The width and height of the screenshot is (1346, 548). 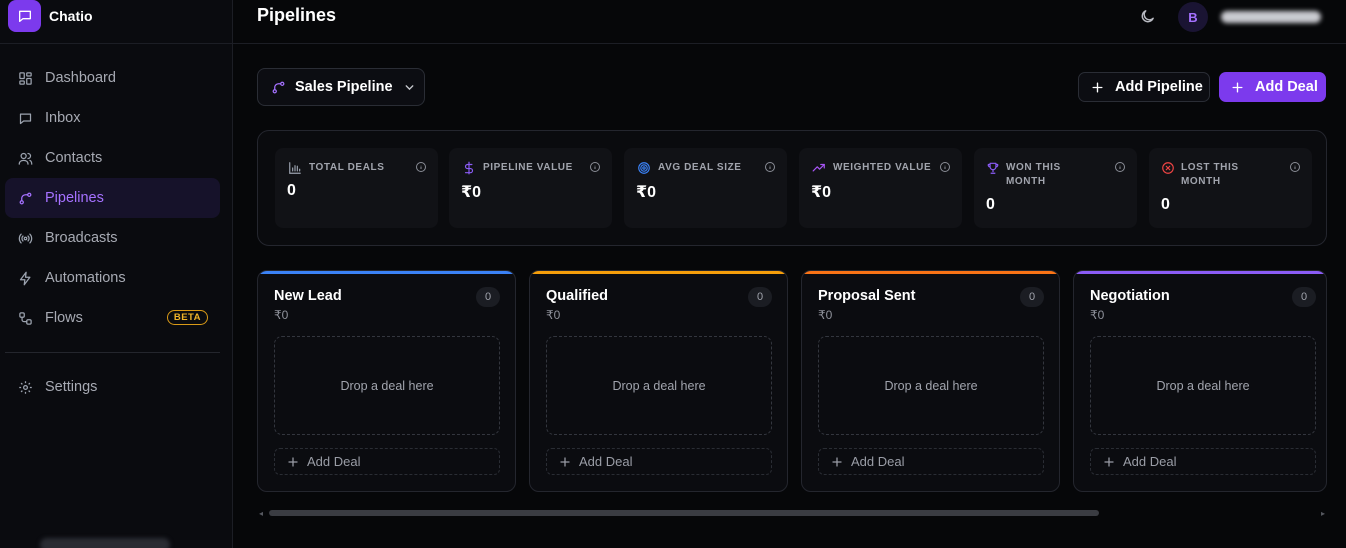 I want to click on sidebar-item-label: Broadcasts, so click(x=81, y=238).